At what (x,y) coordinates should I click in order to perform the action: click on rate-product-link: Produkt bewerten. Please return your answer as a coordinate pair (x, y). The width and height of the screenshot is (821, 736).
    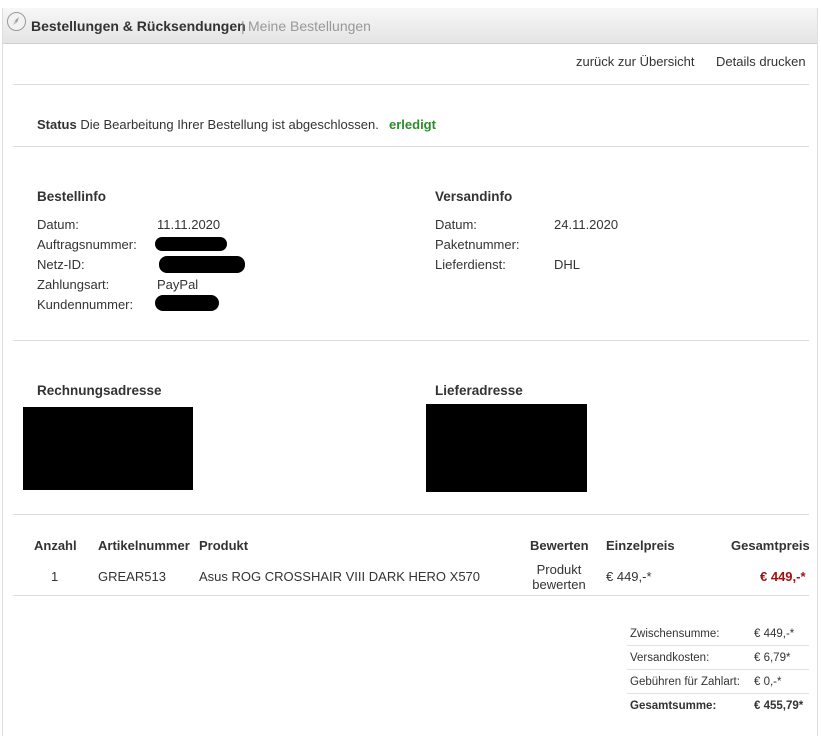
    Looking at the image, I should click on (559, 577).